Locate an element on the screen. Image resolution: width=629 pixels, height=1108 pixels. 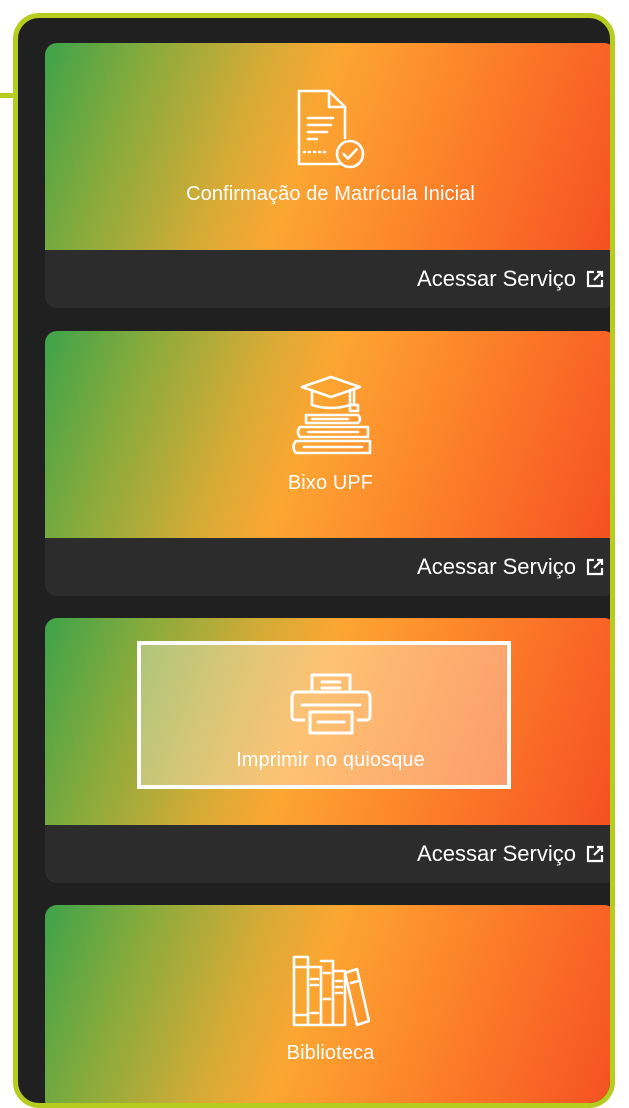
library-books-icon is located at coordinates (331, 993).